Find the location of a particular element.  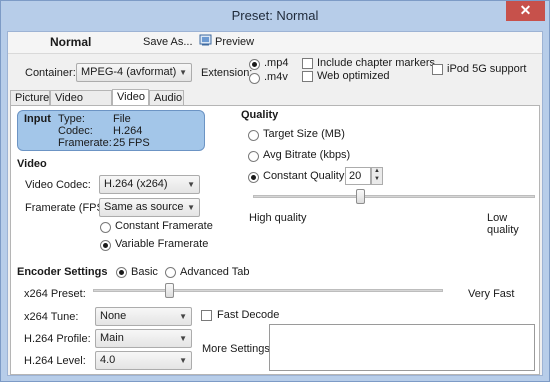

variable-framerate-radio is located at coordinates (105, 245).